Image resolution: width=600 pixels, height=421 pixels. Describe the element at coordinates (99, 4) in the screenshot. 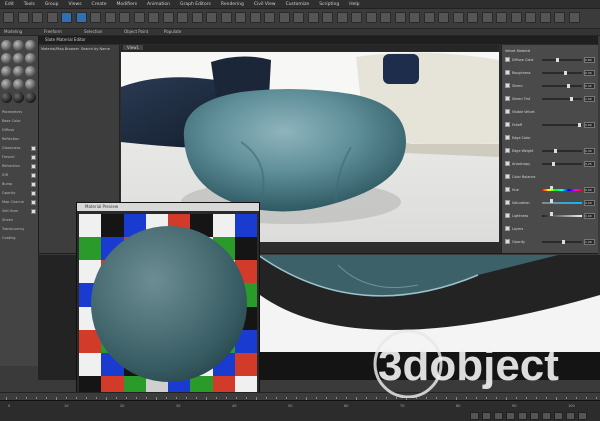

I see `menu-item: Create` at that location.